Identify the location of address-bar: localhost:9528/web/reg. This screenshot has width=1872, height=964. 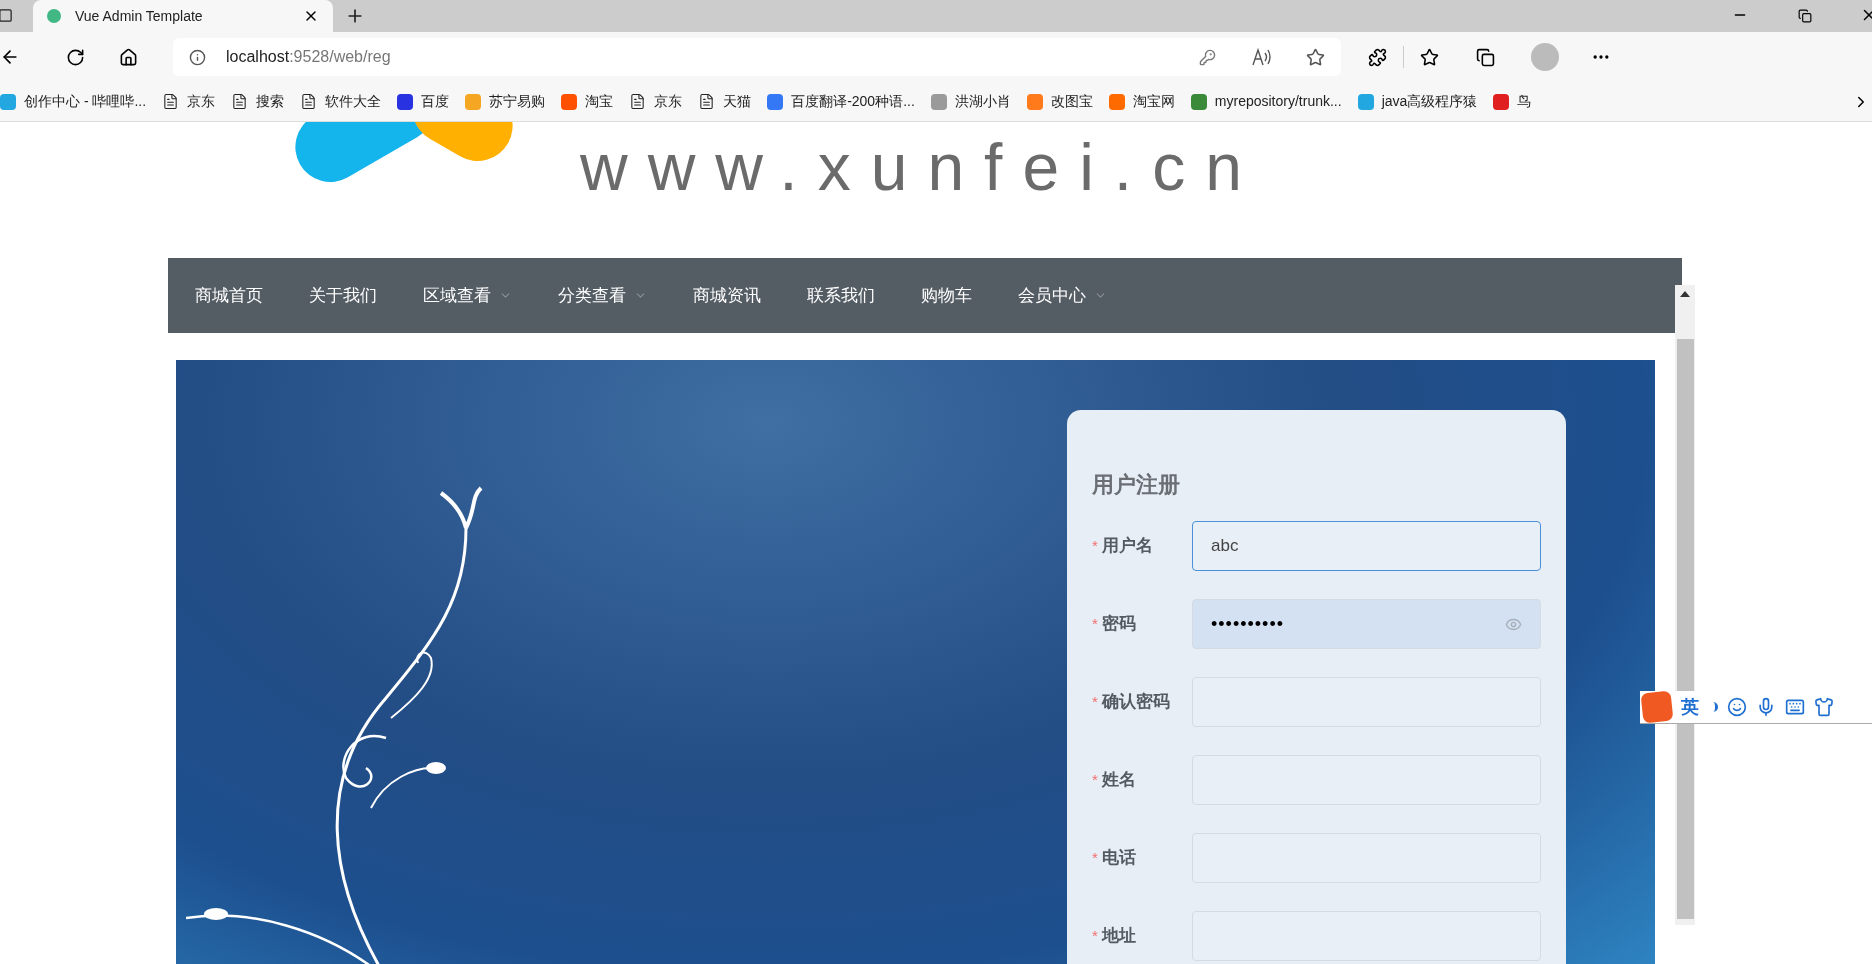
(757, 57).